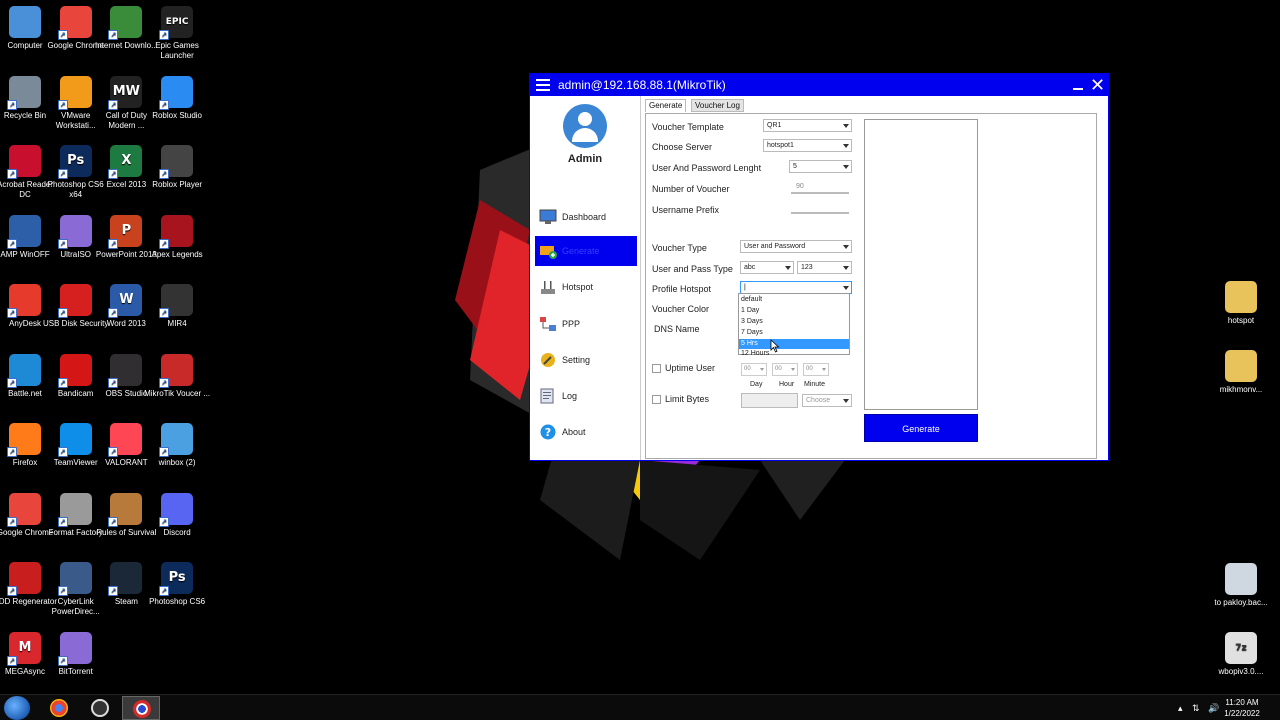 The width and height of the screenshot is (1280, 720). What do you see at coordinates (846, 268) in the screenshot?
I see `chevron-down-icon` at bounding box center [846, 268].